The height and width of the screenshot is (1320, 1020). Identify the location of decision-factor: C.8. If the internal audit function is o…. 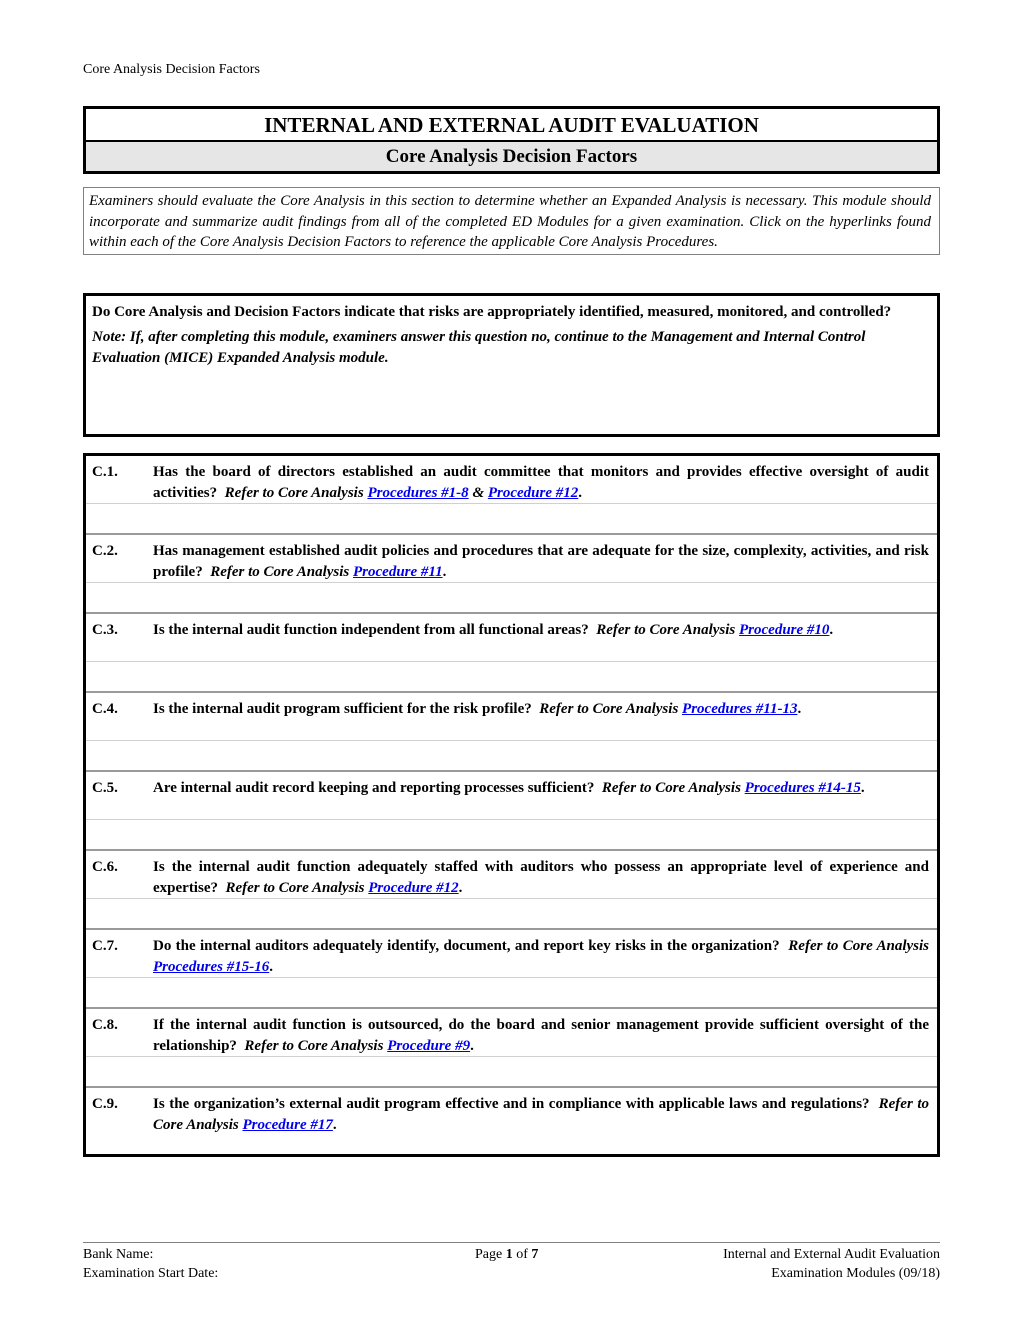
(511, 1048).